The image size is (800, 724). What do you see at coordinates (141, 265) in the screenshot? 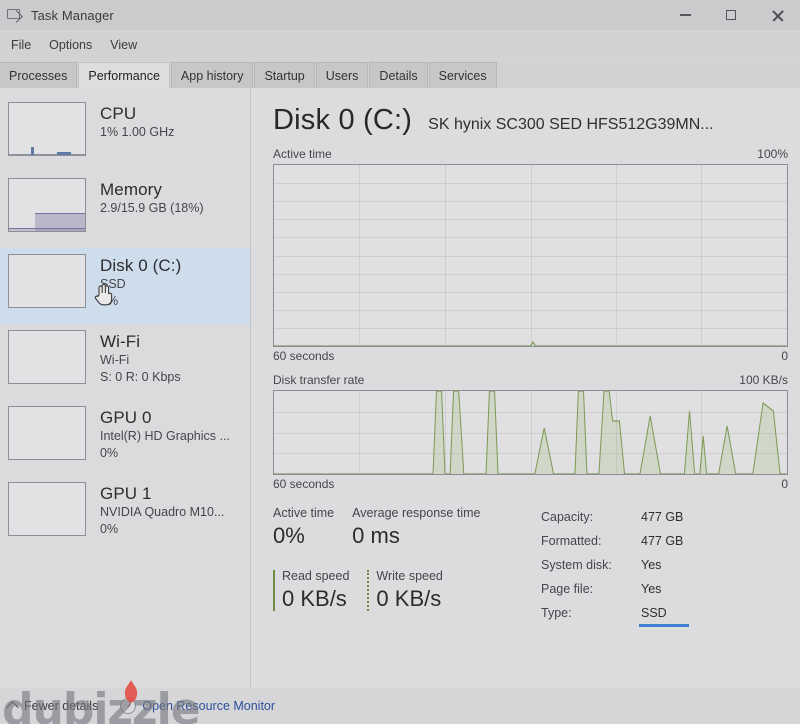
I see `sidebar-item-disk0-title: Disk 0 (C:)` at bounding box center [141, 265].